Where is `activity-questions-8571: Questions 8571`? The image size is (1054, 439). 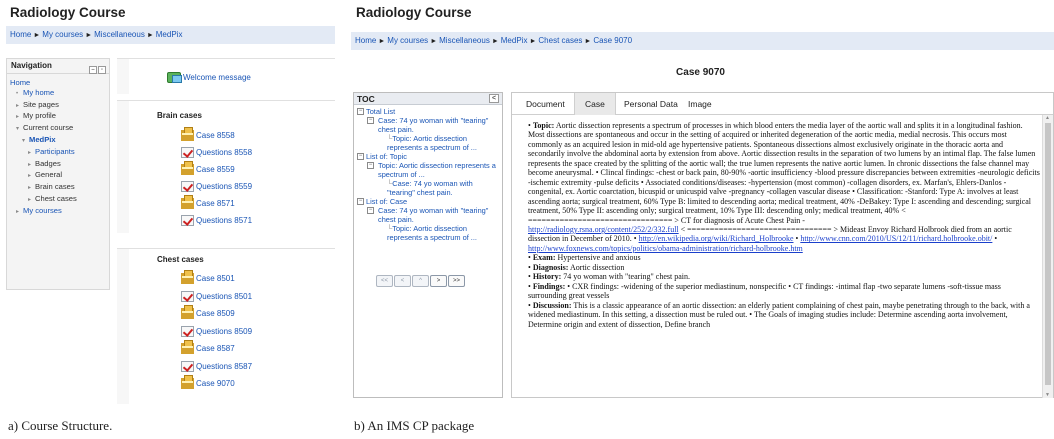 activity-questions-8571: Questions 8571 is located at coordinates (216, 221).